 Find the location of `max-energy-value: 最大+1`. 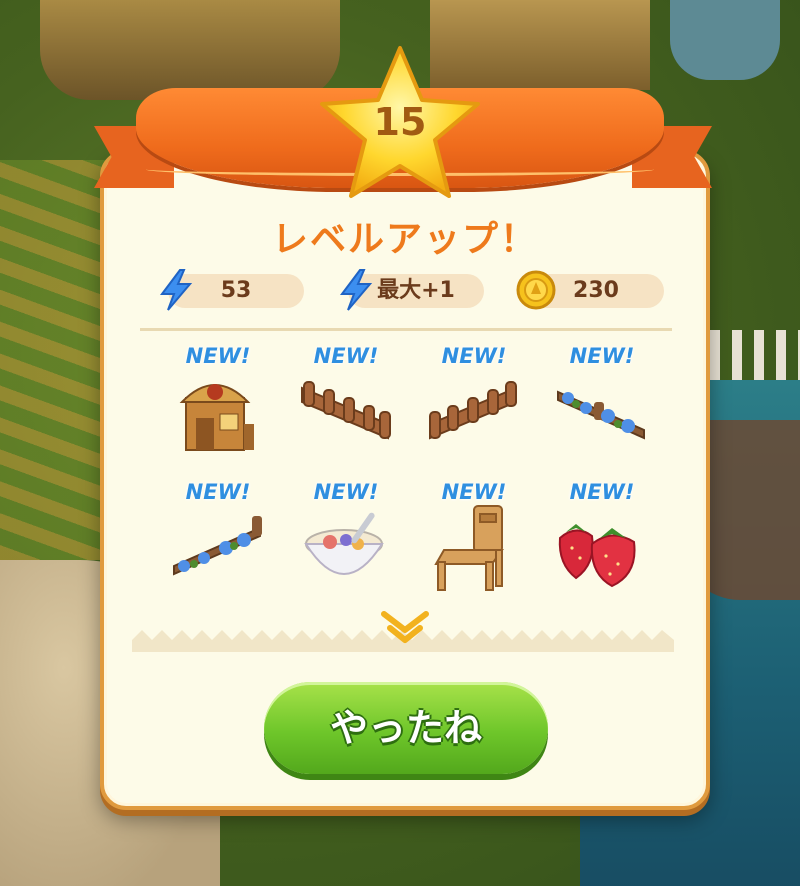

max-energy-value: 最大+1 is located at coordinates (416, 290).